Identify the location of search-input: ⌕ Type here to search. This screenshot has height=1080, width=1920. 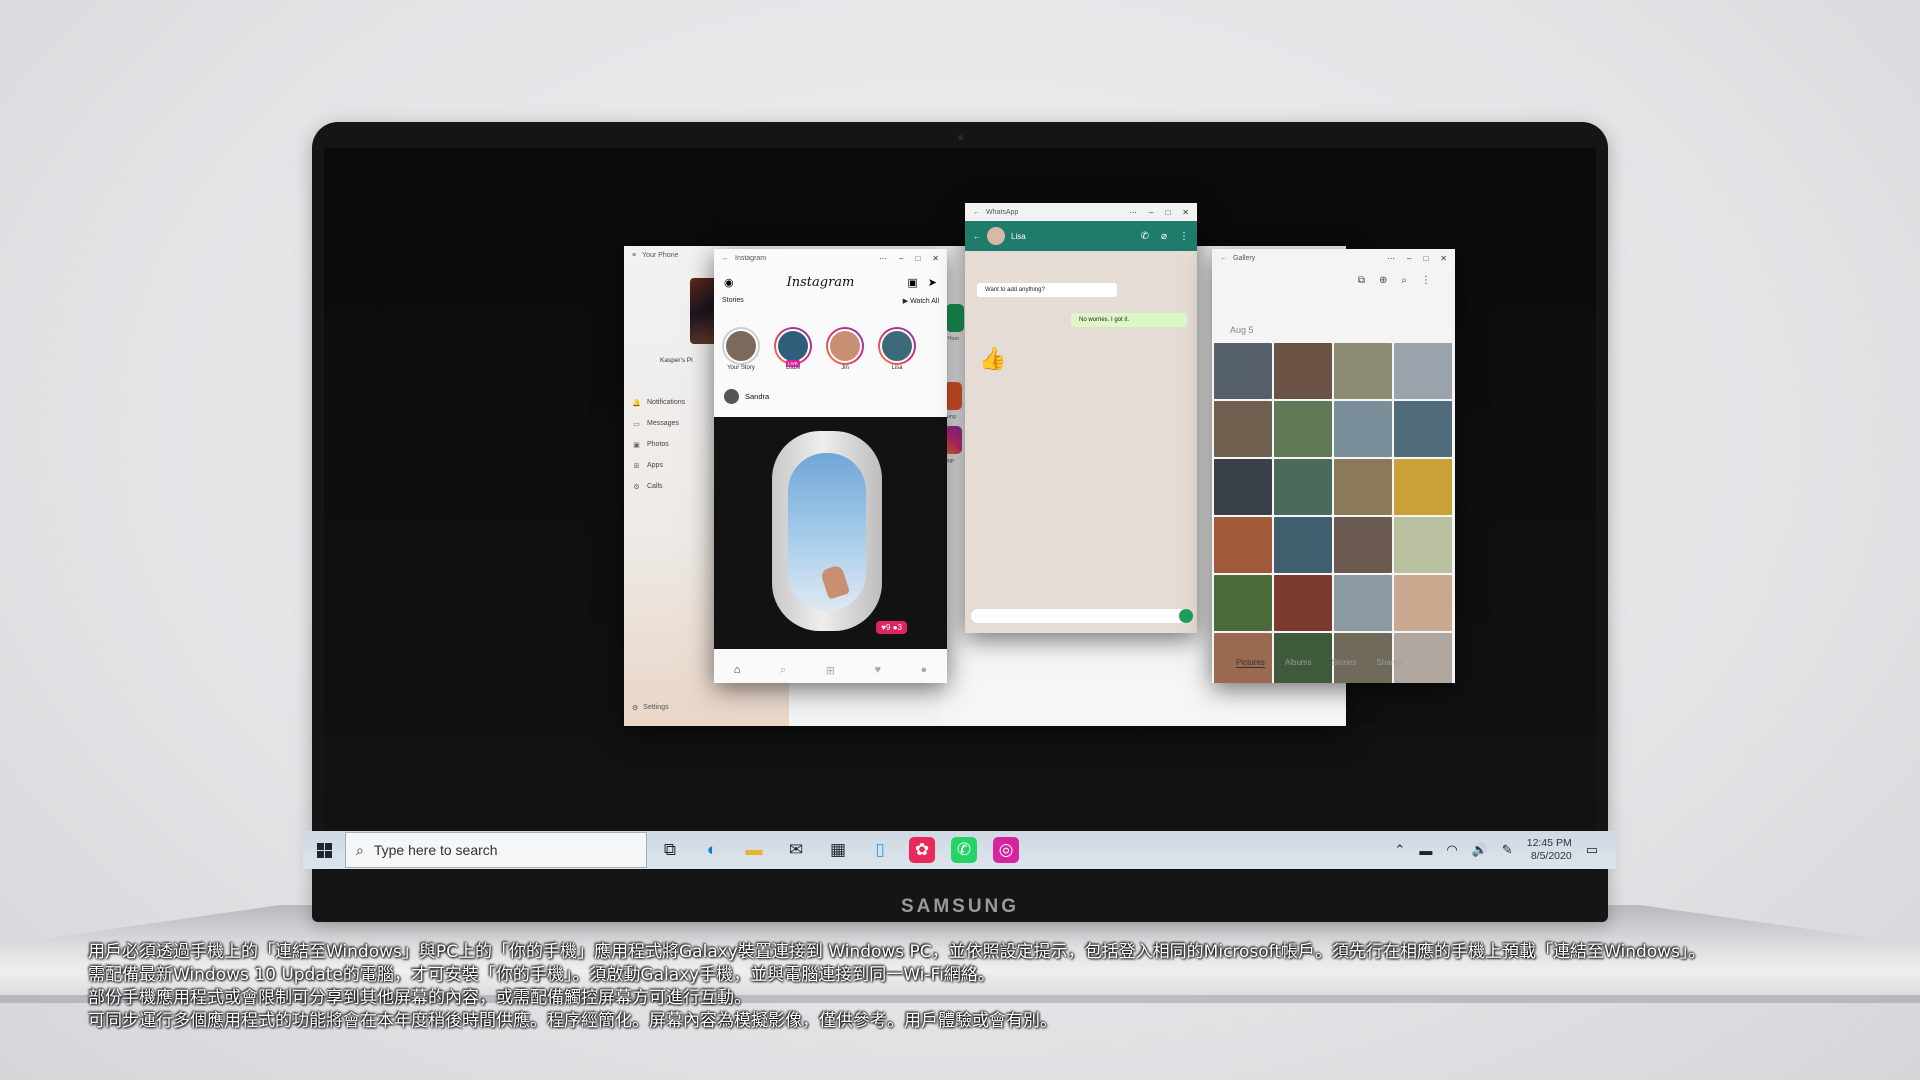
(496, 850).